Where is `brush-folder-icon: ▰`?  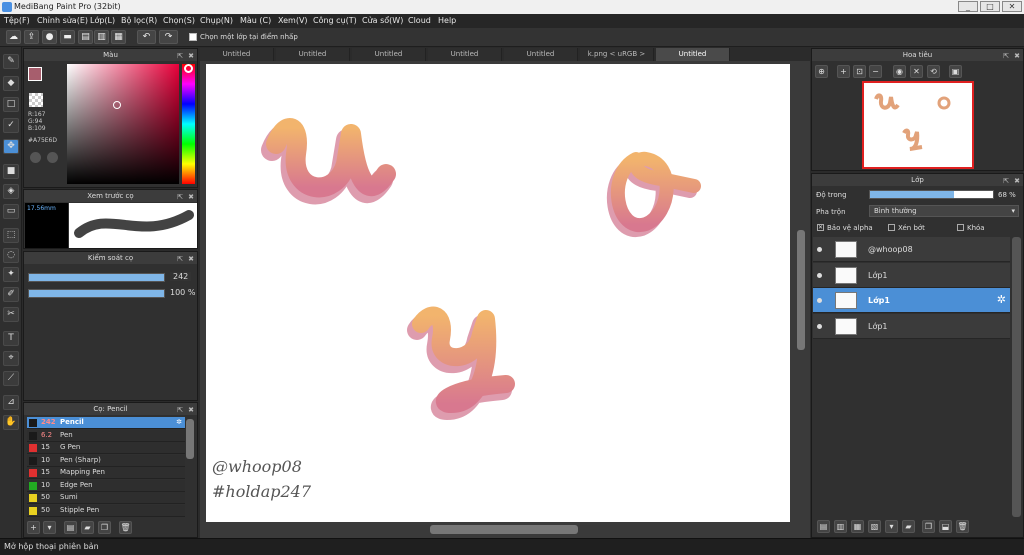
brush-folder-icon: ▰ is located at coordinates (87, 527).